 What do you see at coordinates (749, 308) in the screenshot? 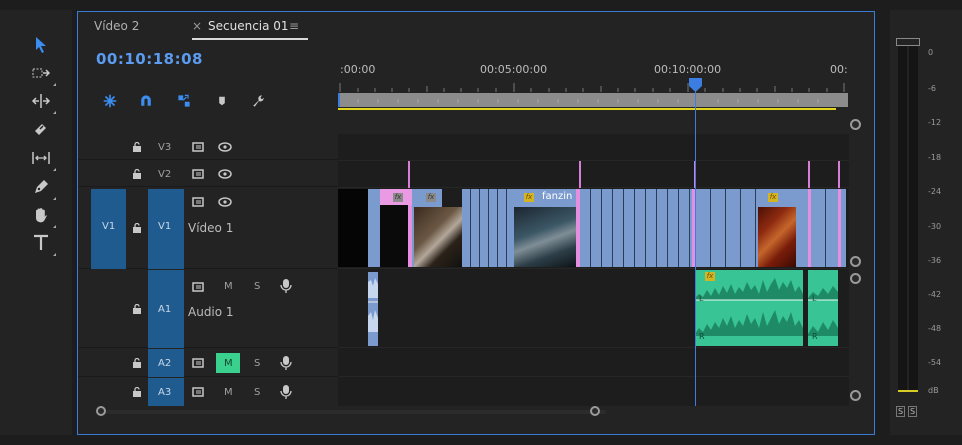
I see `audio-clip-a1: fx L R` at bounding box center [749, 308].